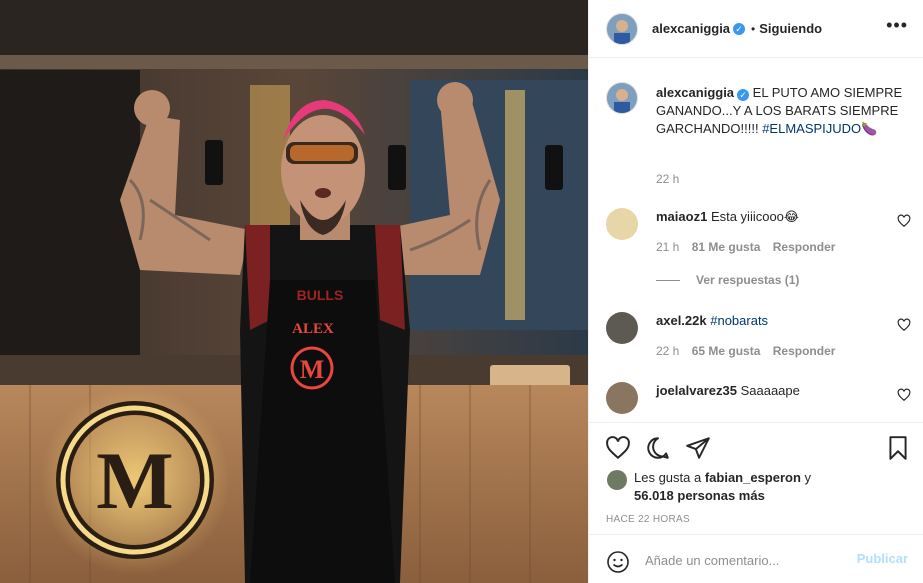 The image size is (923, 583). Describe the element at coordinates (648, 519) in the screenshot. I see `post-timestamp: HACE 22 HORAS` at that location.